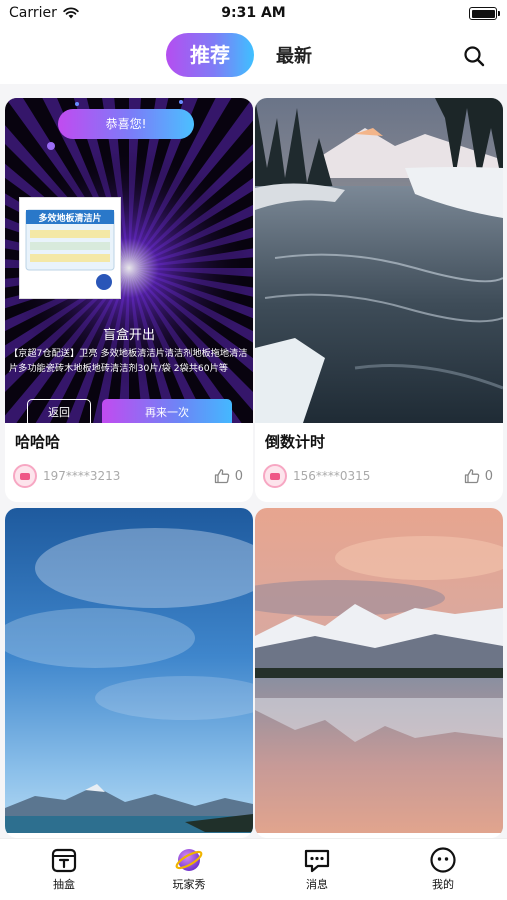 The width and height of the screenshot is (507, 900). What do you see at coordinates (332, 476) in the screenshot?
I see `username: 156****0315` at bounding box center [332, 476].